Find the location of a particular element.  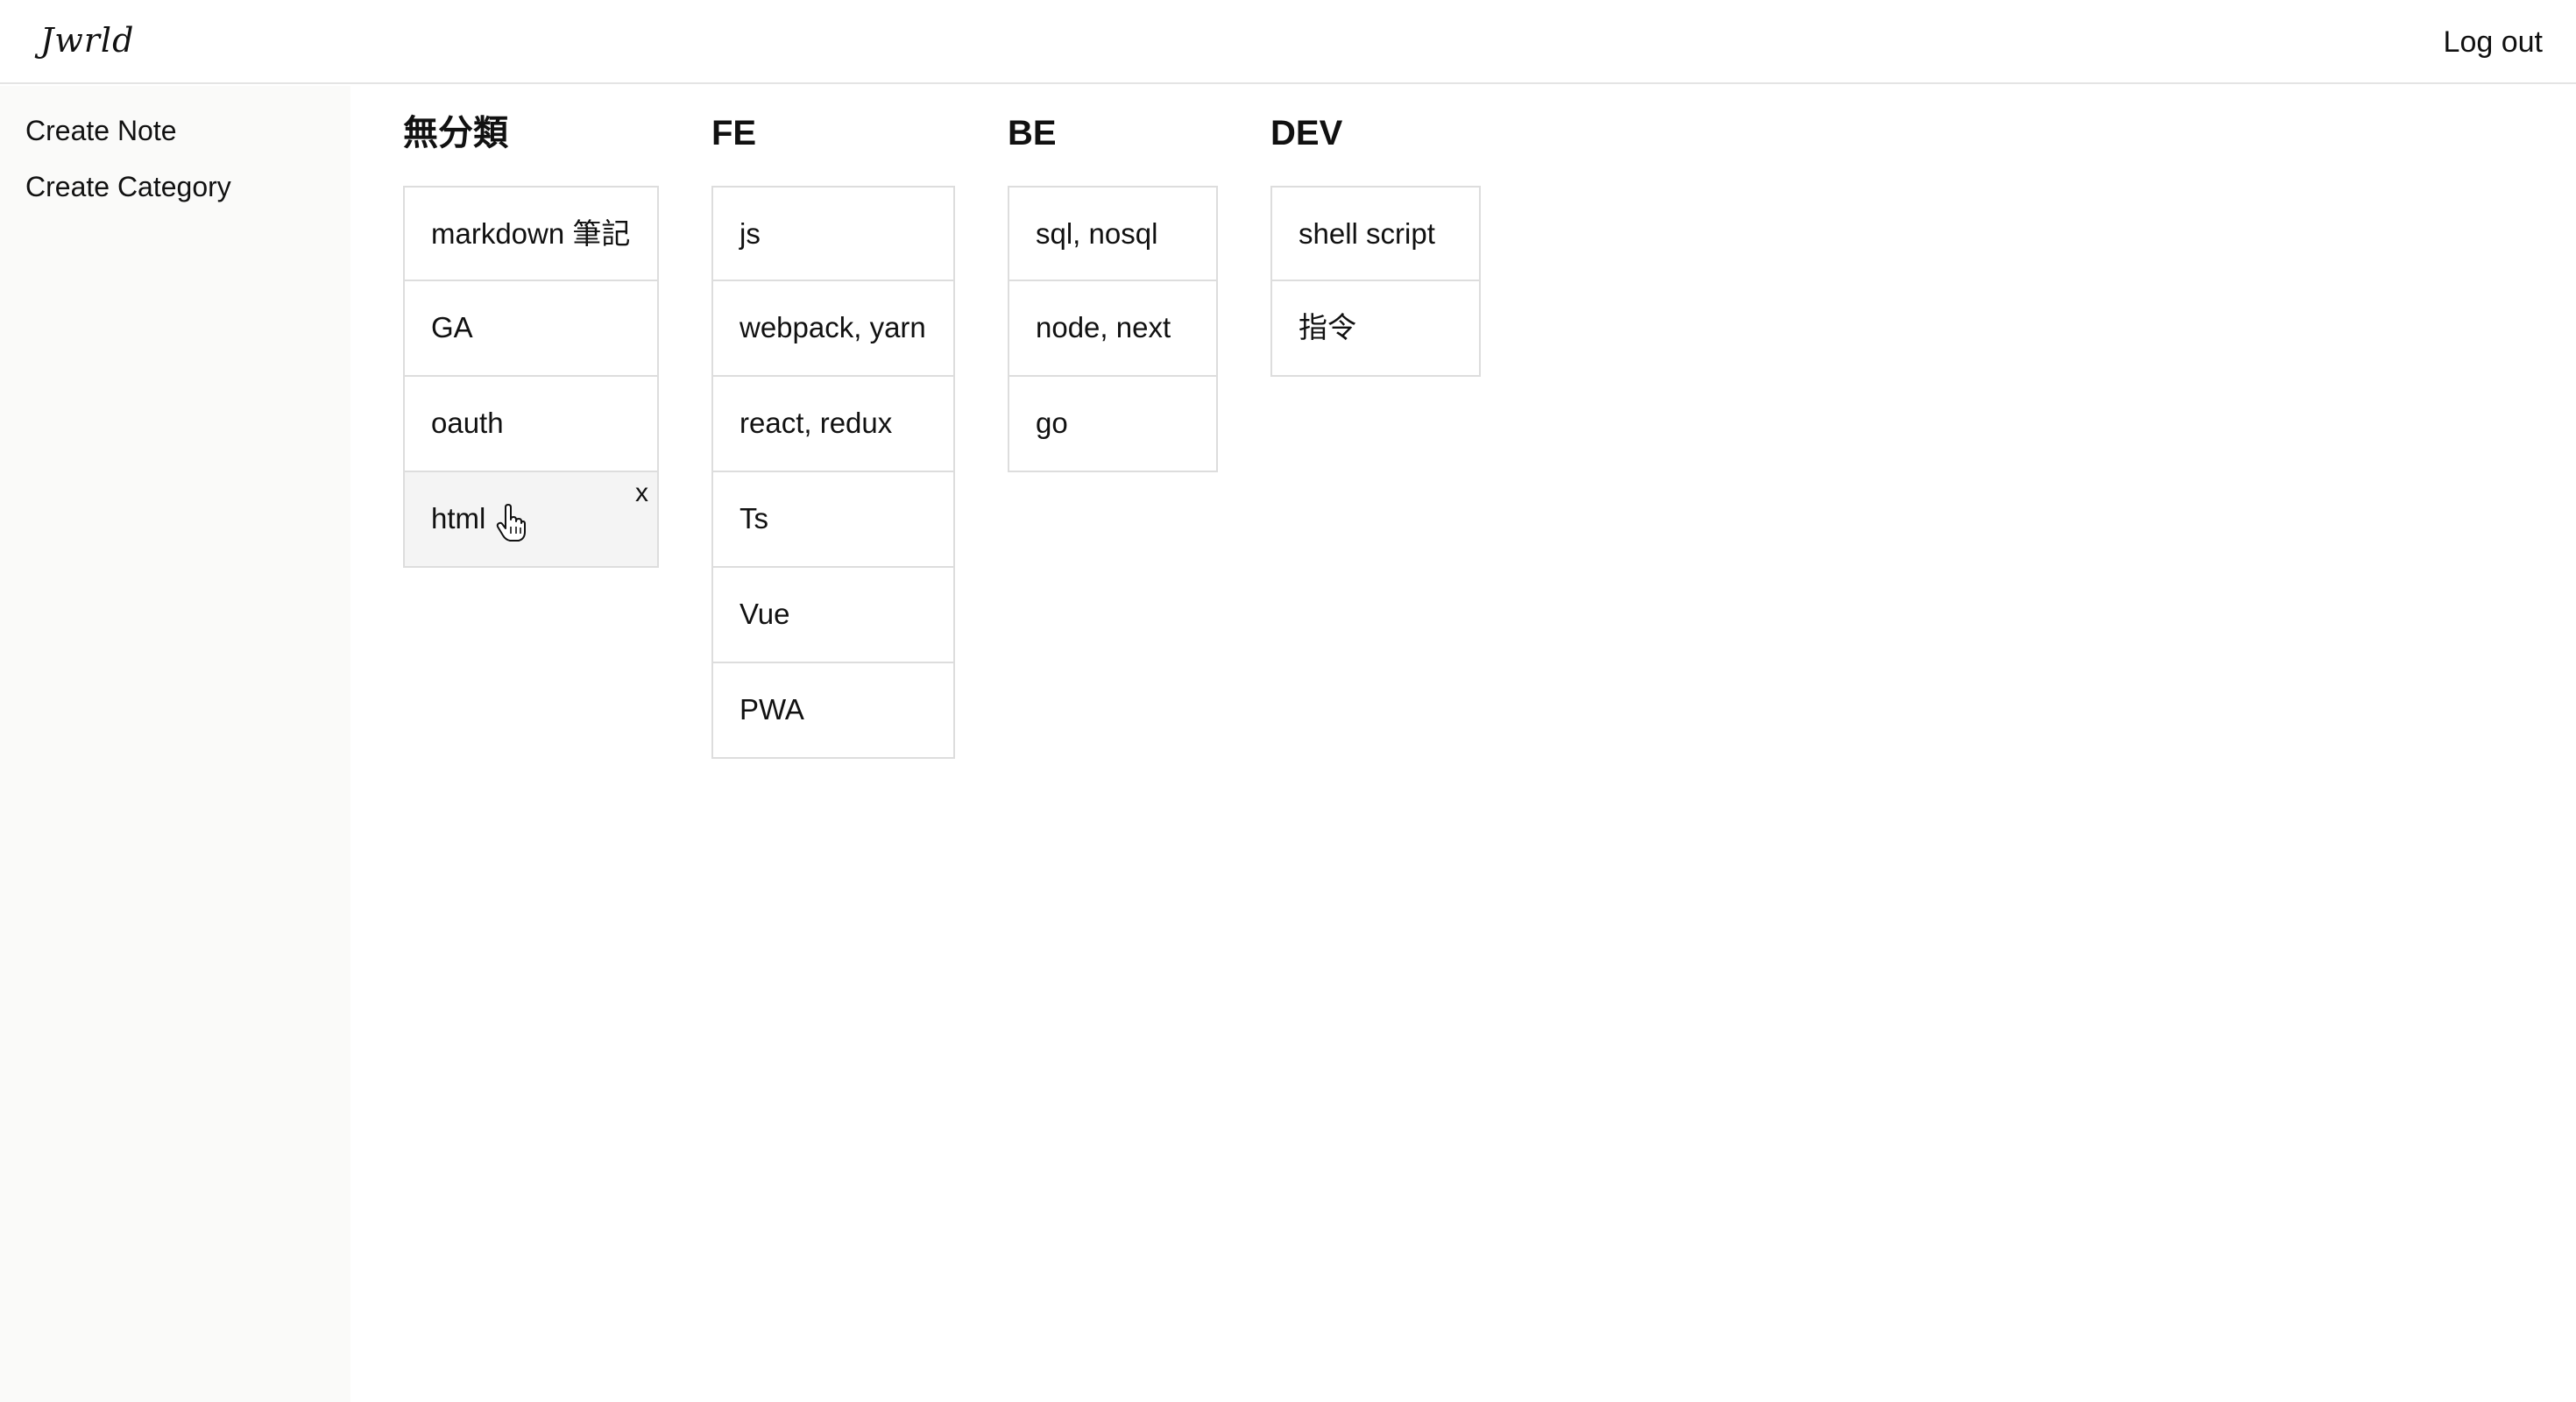

note-list: shell script 指令 is located at coordinates (1375, 281).